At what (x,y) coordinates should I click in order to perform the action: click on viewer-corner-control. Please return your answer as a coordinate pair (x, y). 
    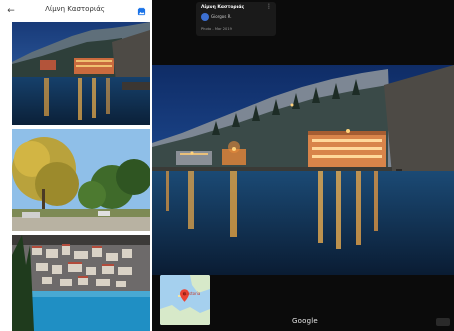
    Looking at the image, I should click on (443, 322).